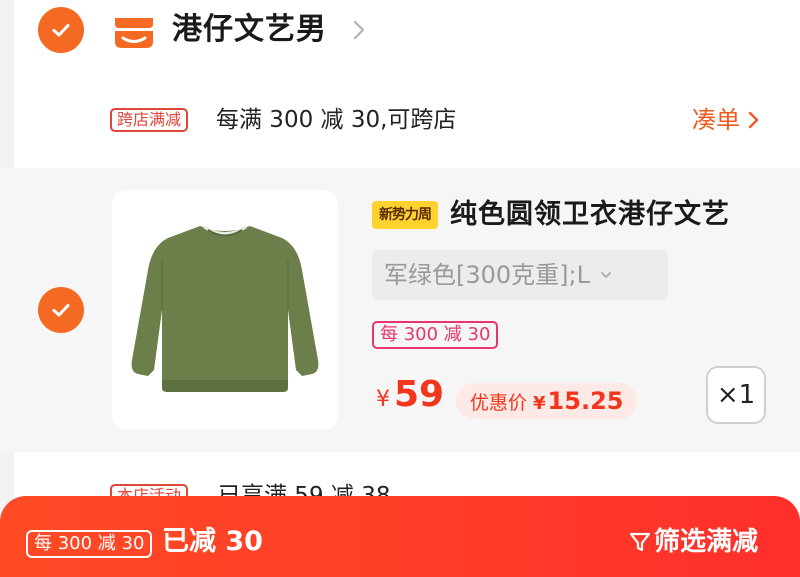 The width and height of the screenshot is (800, 577). I want to click on filter-icon, so click(640, 542).